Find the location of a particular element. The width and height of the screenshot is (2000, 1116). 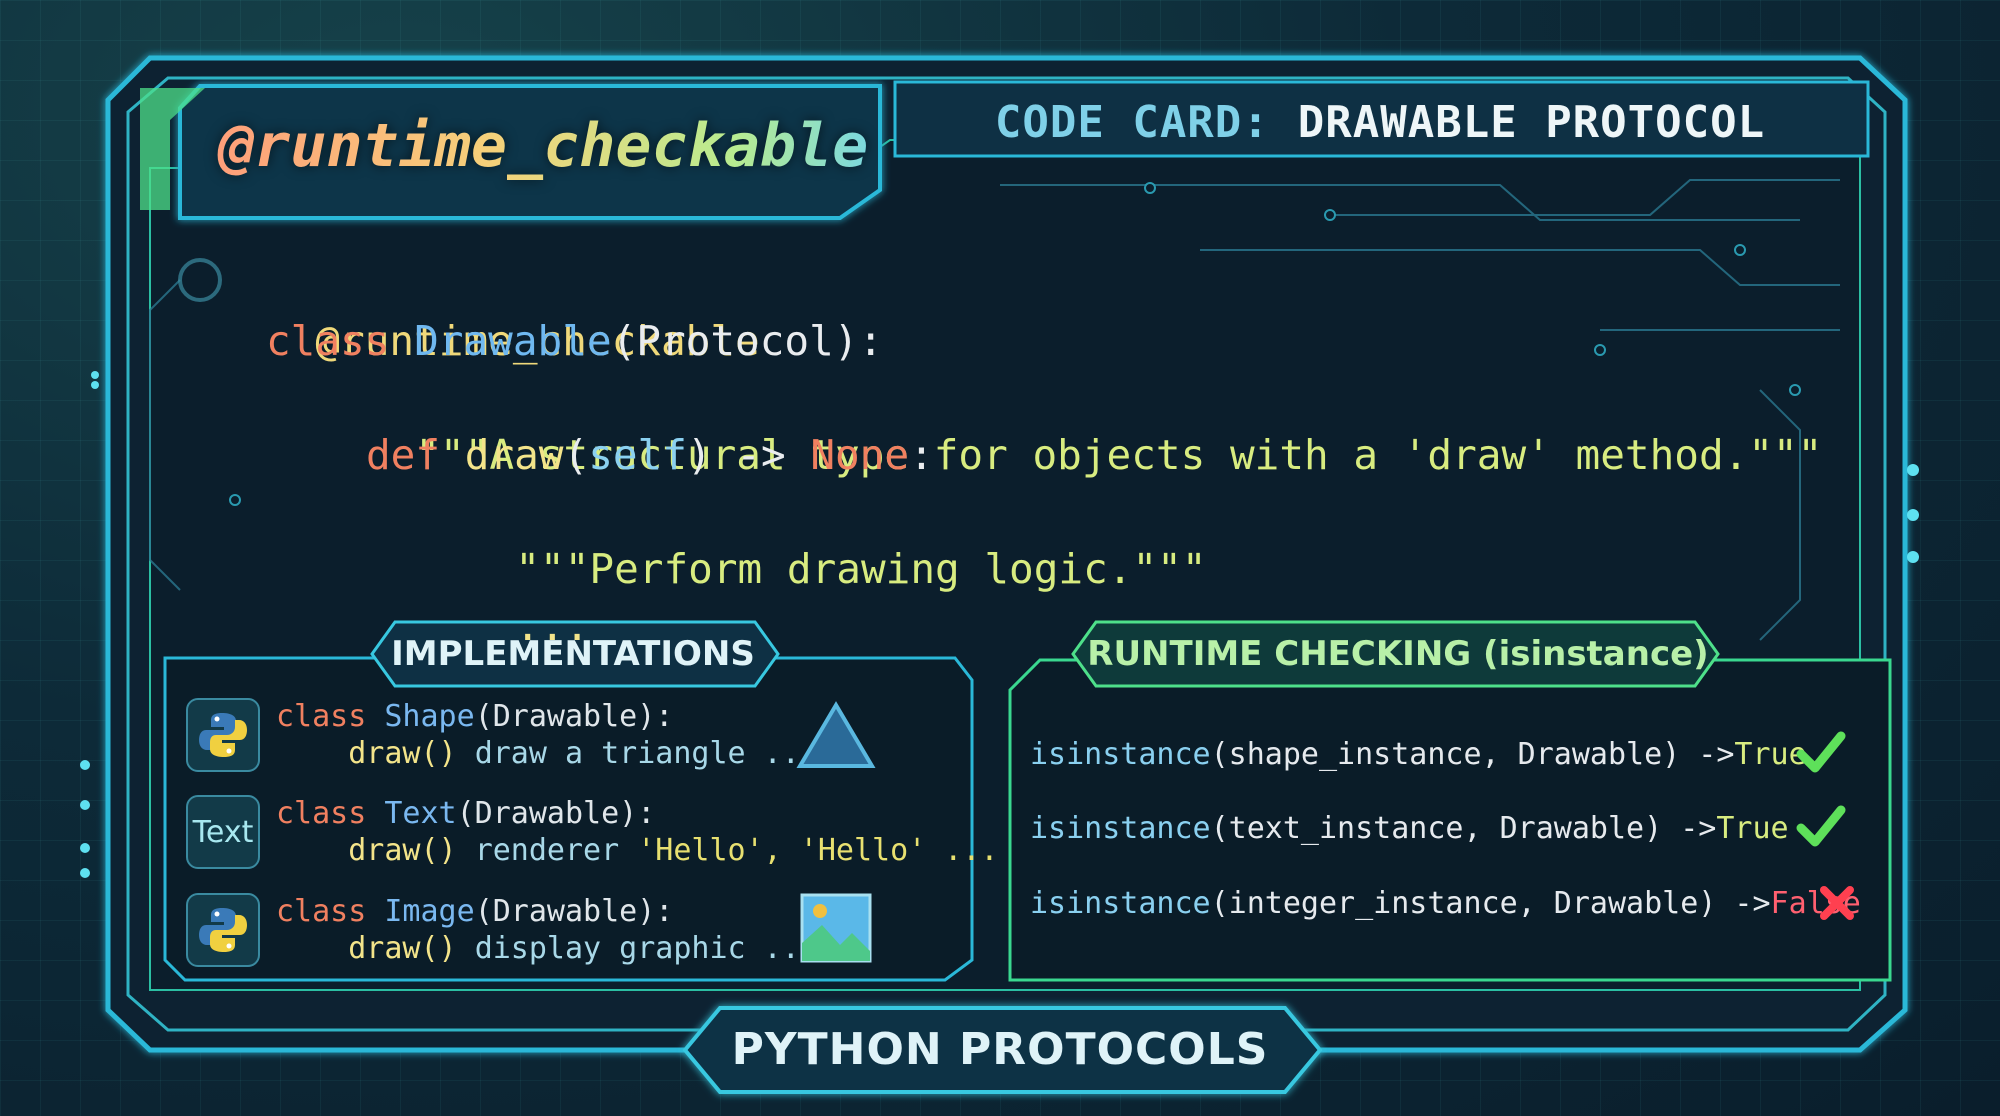

isinstance-args: (integer_instance, Drawable) -> is located at coordinates (1490, 903).